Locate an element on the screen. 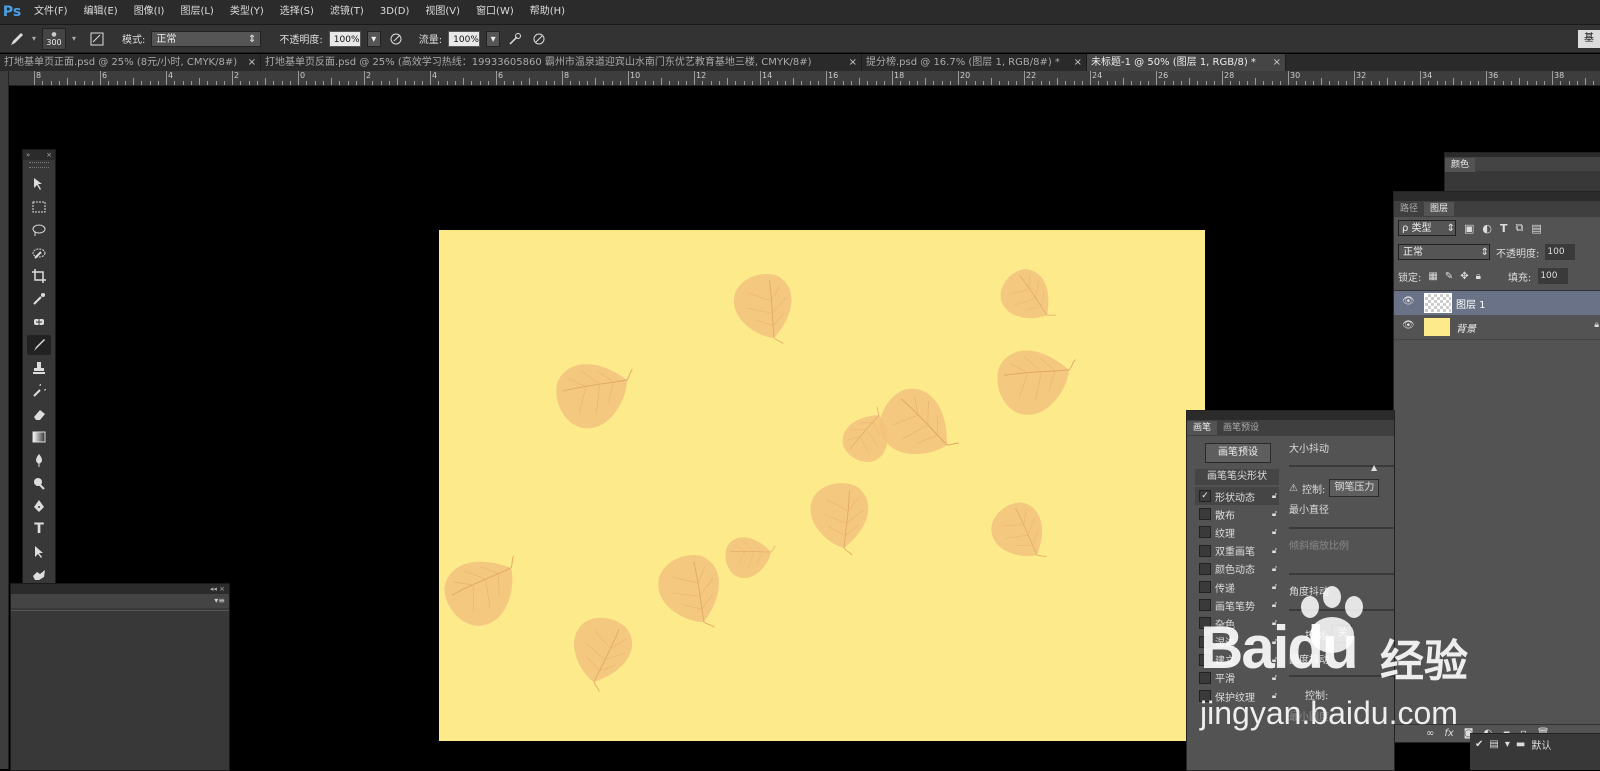  tab-brush: 画笔 is located at coordinates (1202, 428).